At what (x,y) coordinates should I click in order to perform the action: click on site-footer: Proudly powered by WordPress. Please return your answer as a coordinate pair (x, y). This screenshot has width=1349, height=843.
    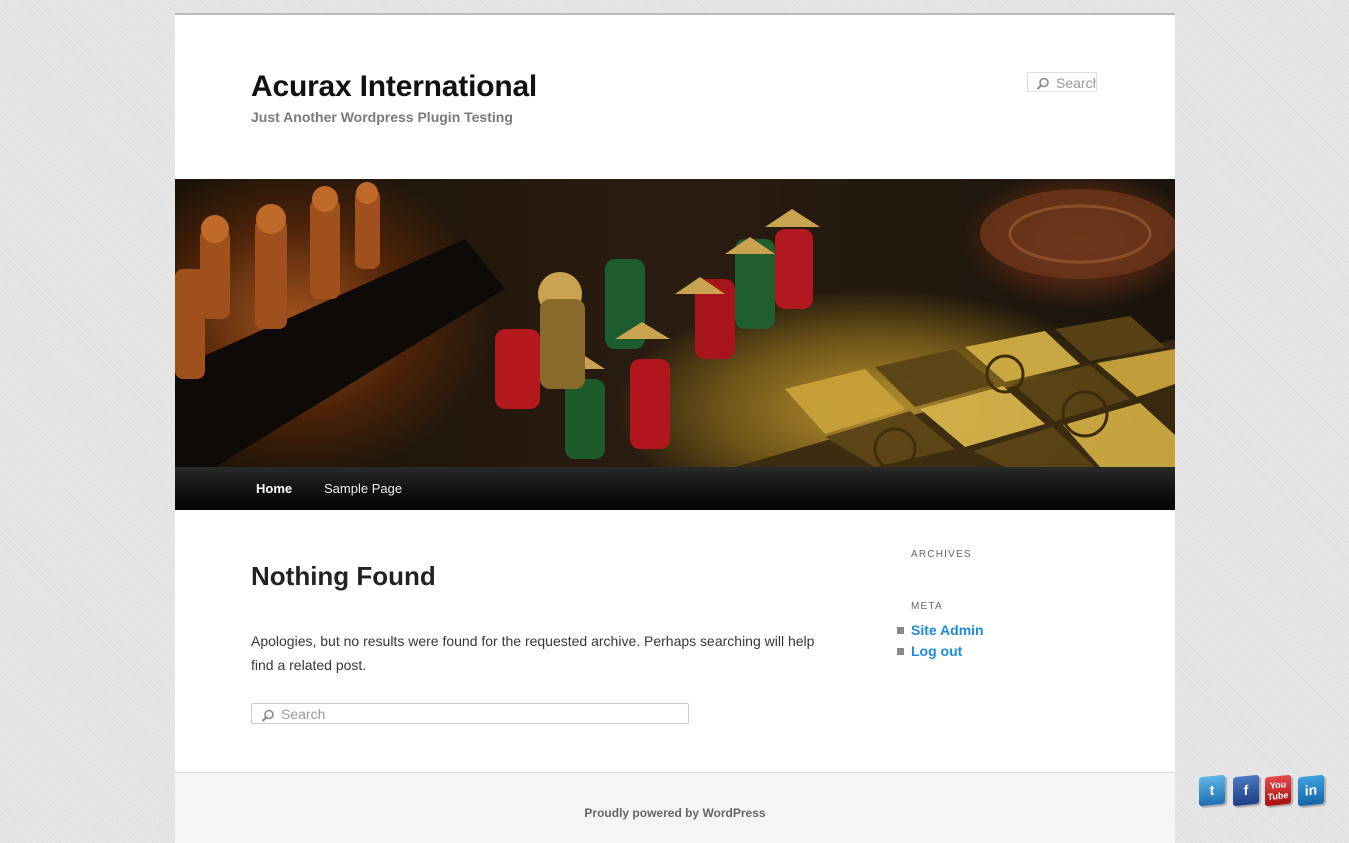
    Looking at the image, I should click on (675, 807).